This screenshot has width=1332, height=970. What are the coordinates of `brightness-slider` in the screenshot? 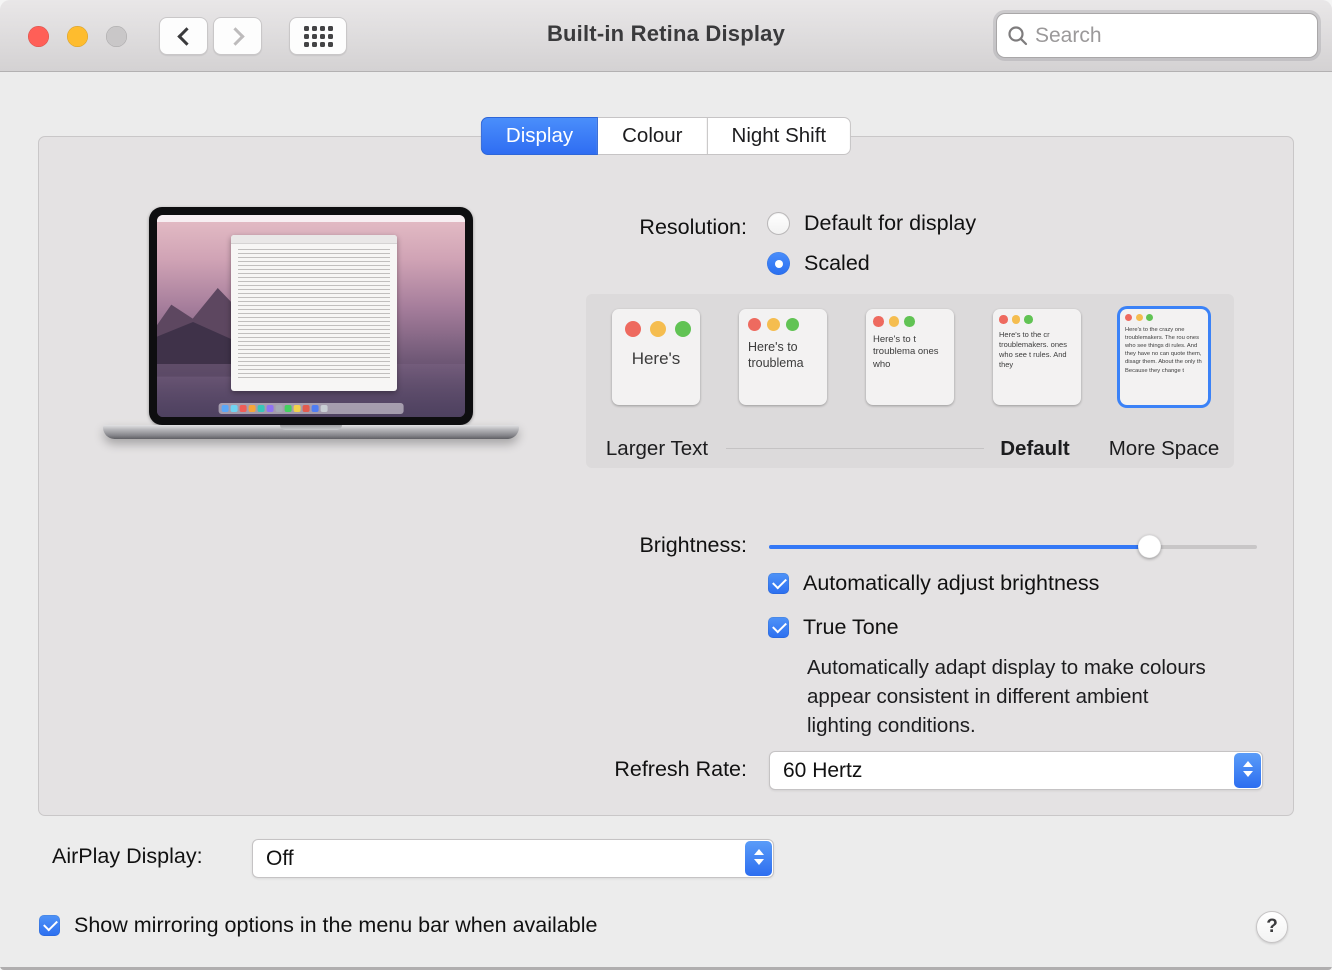 It's located at (1013, 547).